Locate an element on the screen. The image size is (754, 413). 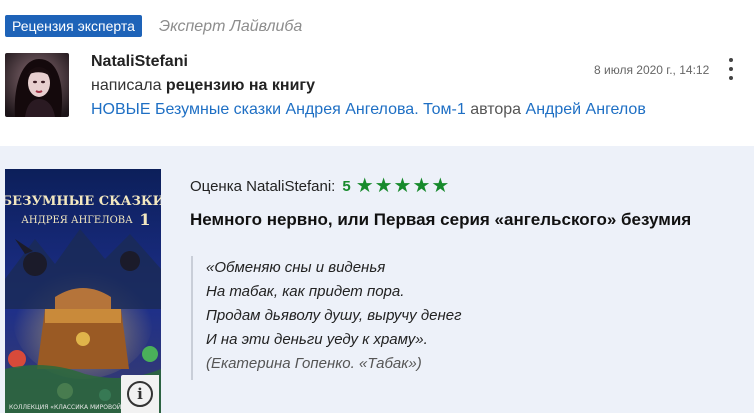
expert-review-badge: Рецензия эксперта is located at coordinates (73, 26).